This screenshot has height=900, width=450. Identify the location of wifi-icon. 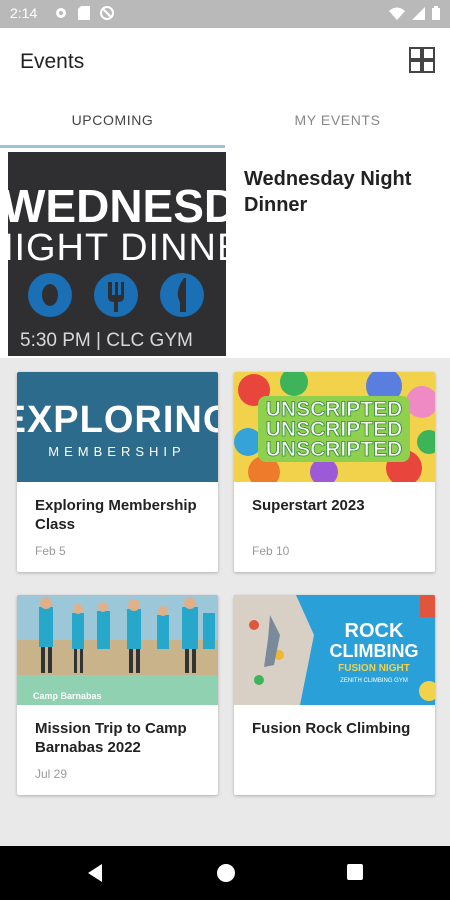
(397, 13).